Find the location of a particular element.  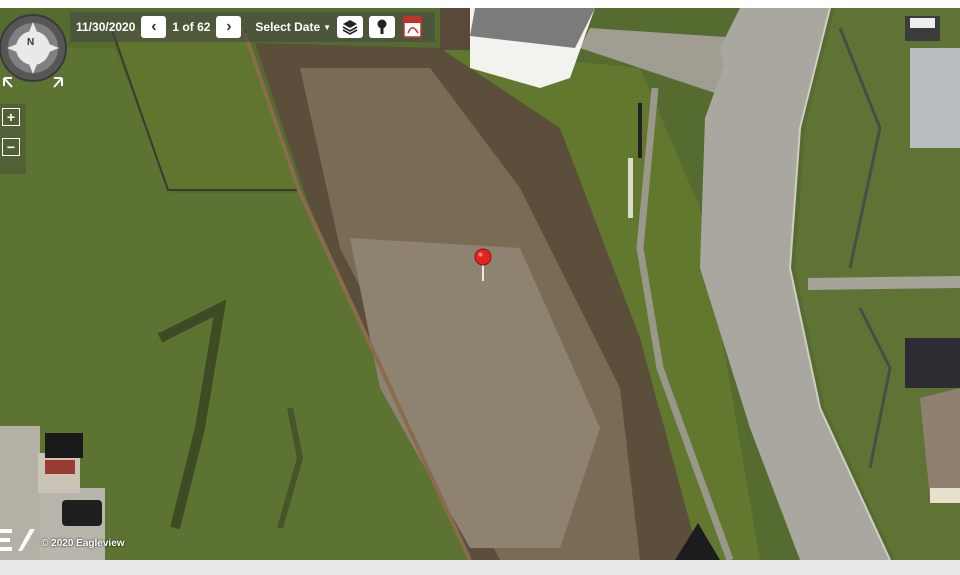

chevron-right-icon: › is located at coordinates (229, 26).